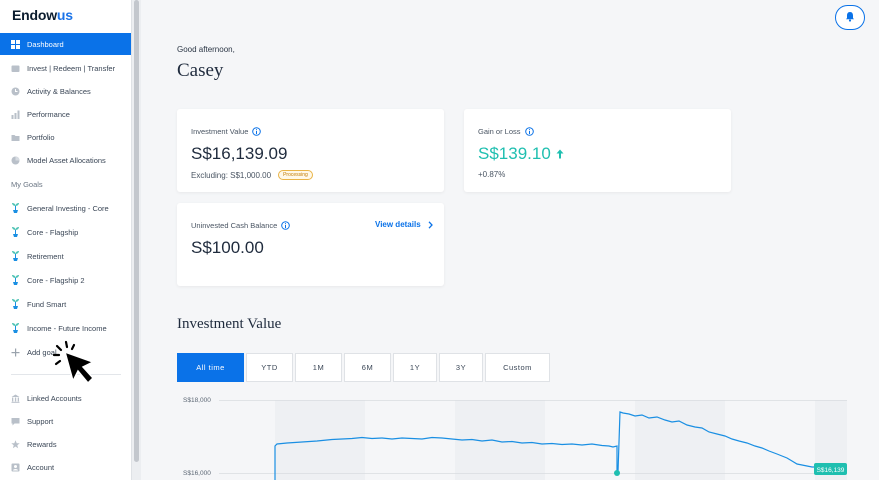 This screenshot has height=480, width=879. I want to click on cash-balance-amount: S$100.00, so click(227, 247).